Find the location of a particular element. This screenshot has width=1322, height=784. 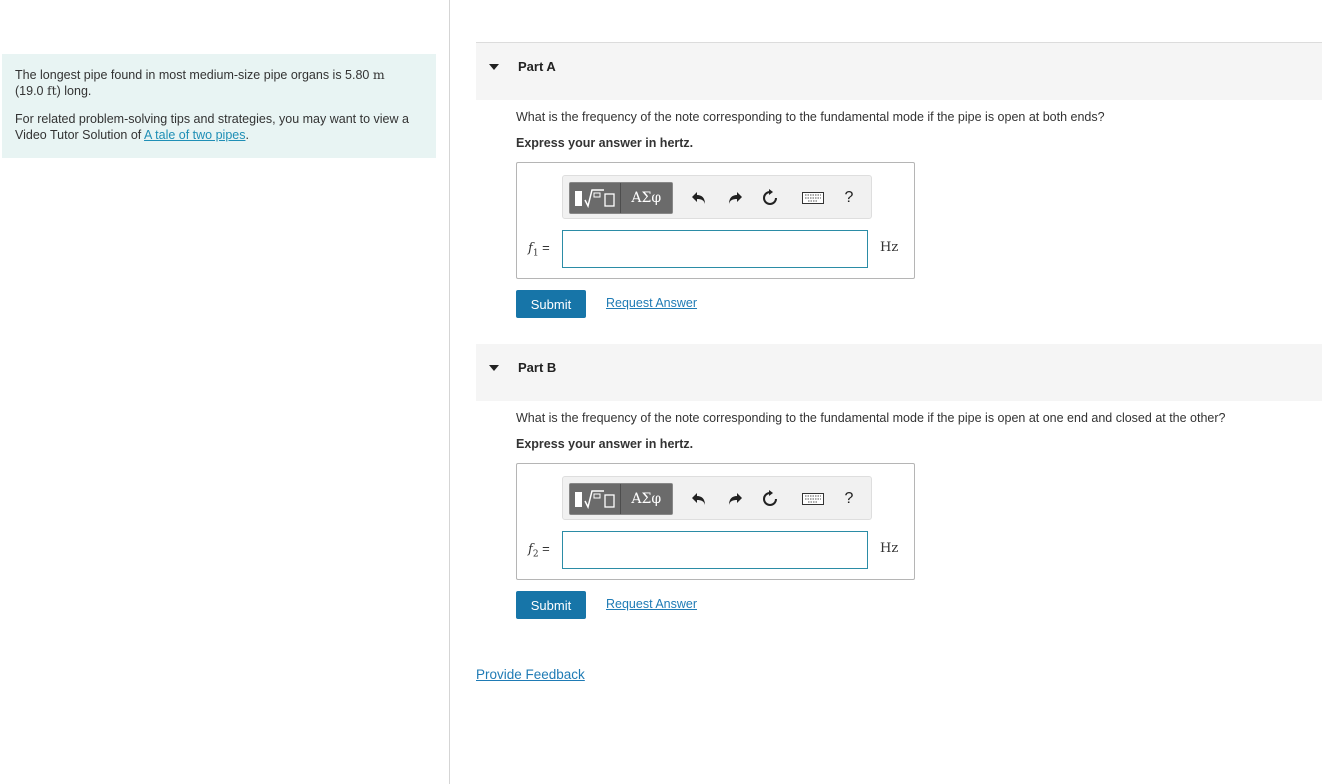

part-b-header: Part B is located at coordinates (899, 372).